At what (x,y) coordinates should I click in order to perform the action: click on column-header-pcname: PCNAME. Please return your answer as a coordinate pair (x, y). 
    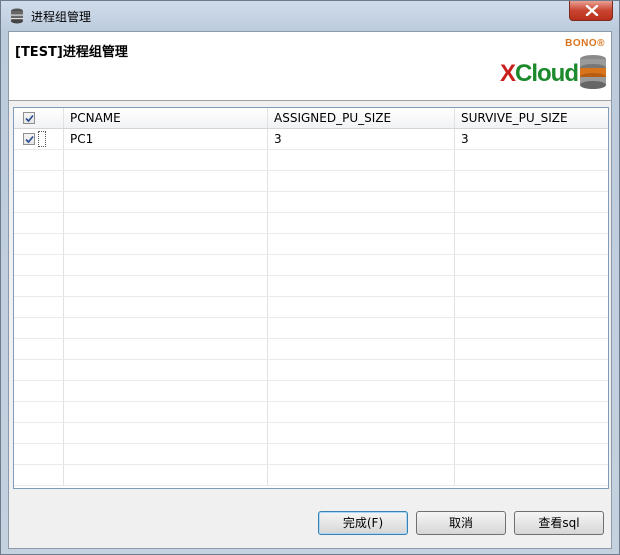
    Looking at the image, I should click on (166, 118).